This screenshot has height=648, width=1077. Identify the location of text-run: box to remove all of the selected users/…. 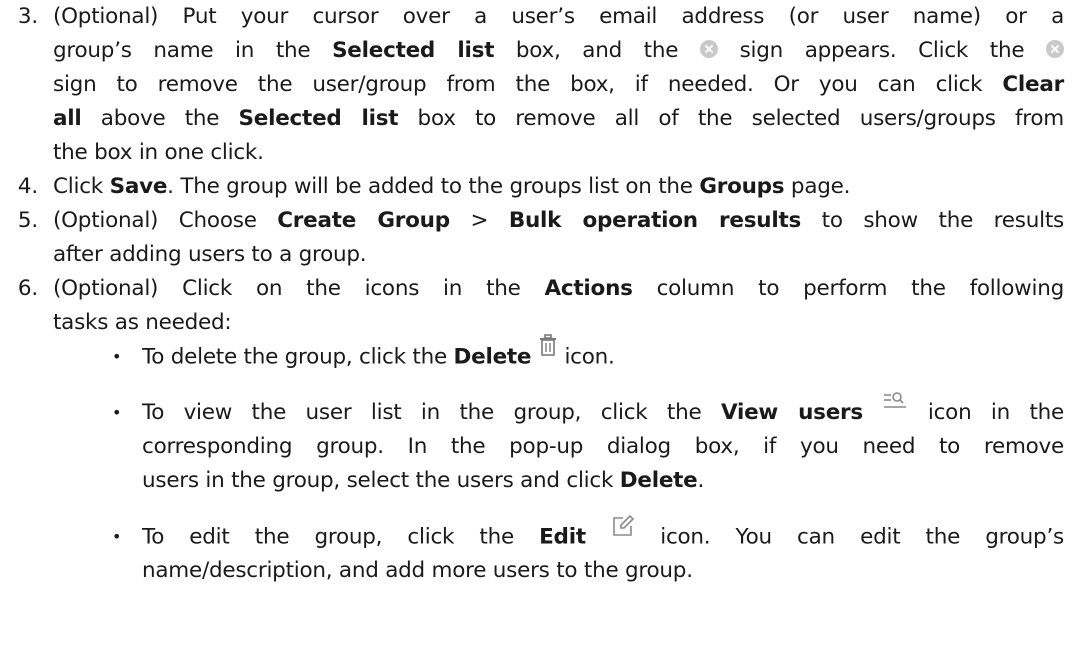
(731, 118).